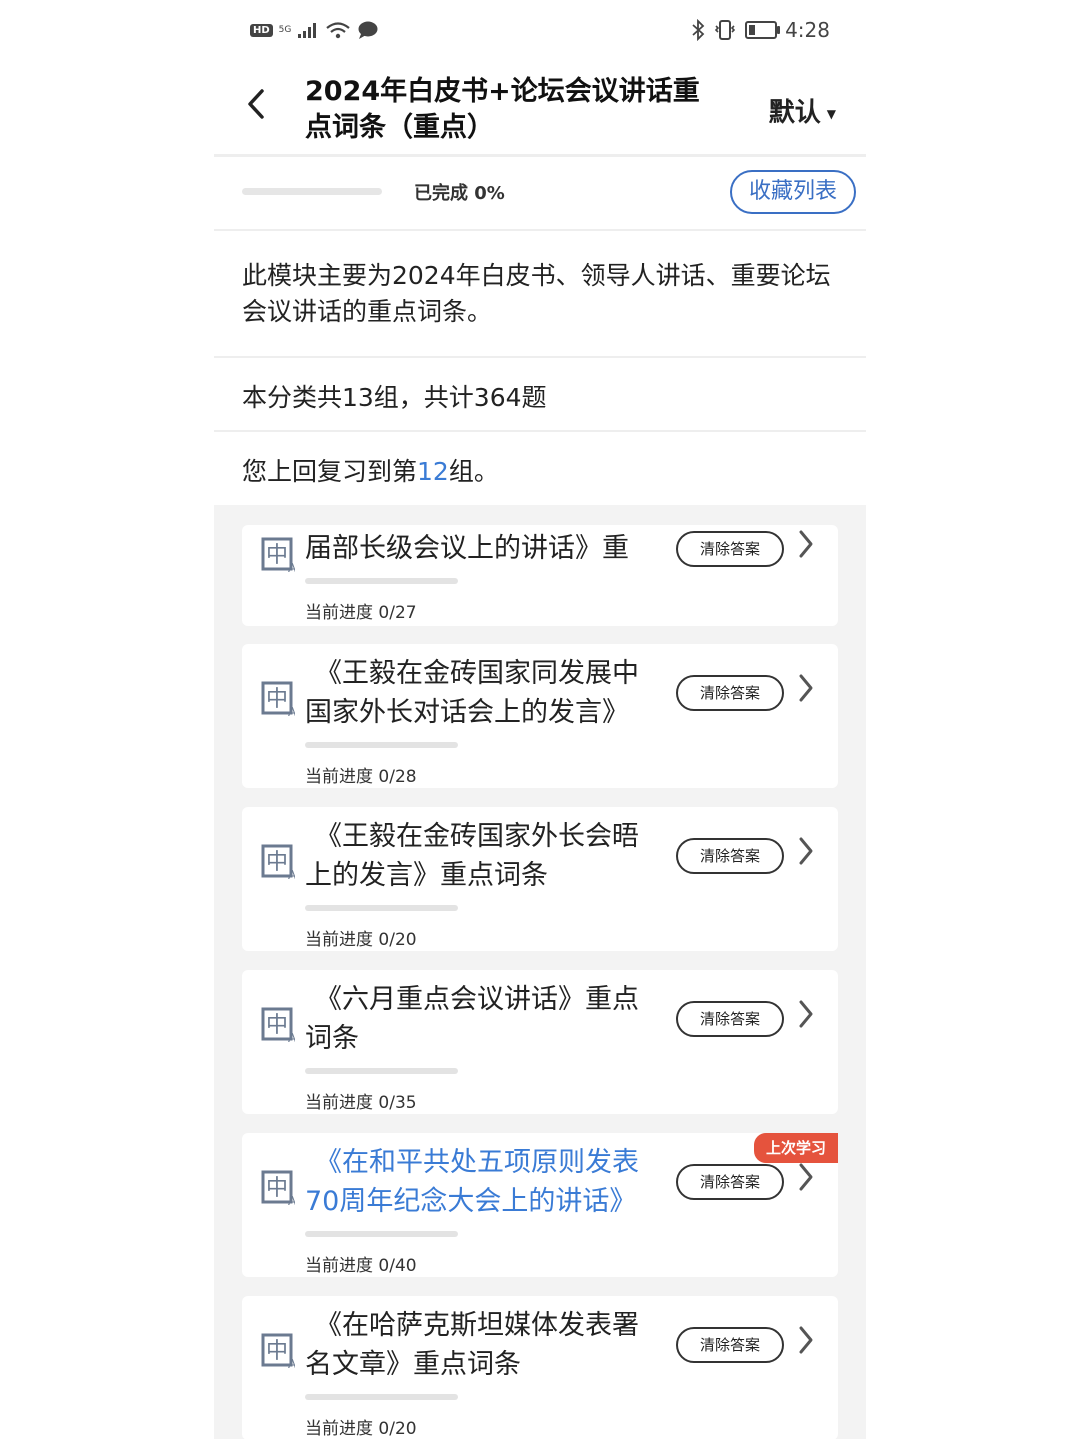  I want to click on group-card: 中 A 《王毅在金砖国家同发展中国家外长对话会上的发言》 当前进度 0/28 清除答案, so click(540, 716).